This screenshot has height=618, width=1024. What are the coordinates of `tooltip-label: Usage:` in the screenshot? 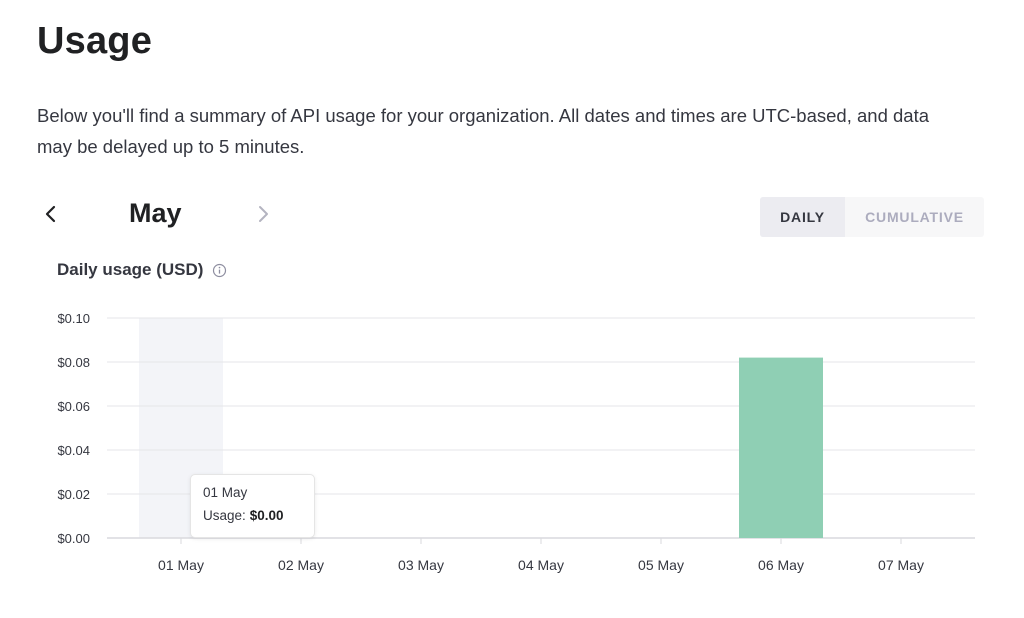 It's located at (224, 515).